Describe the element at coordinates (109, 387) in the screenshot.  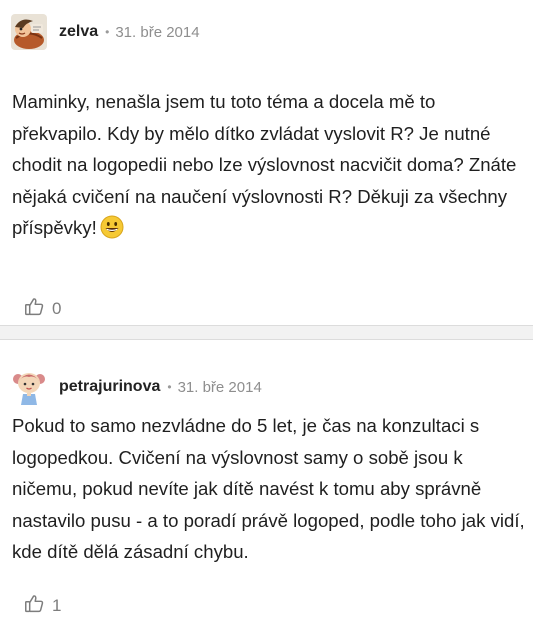
I see `author-name: petrajurinova` at that location.